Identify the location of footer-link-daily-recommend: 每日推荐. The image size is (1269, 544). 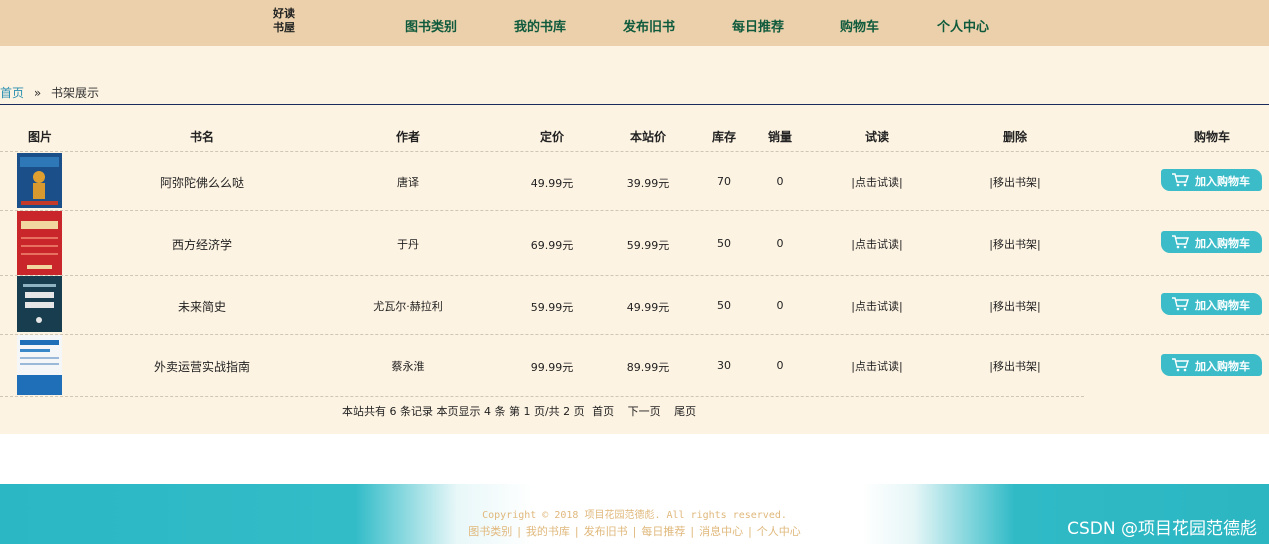
(663, 531).